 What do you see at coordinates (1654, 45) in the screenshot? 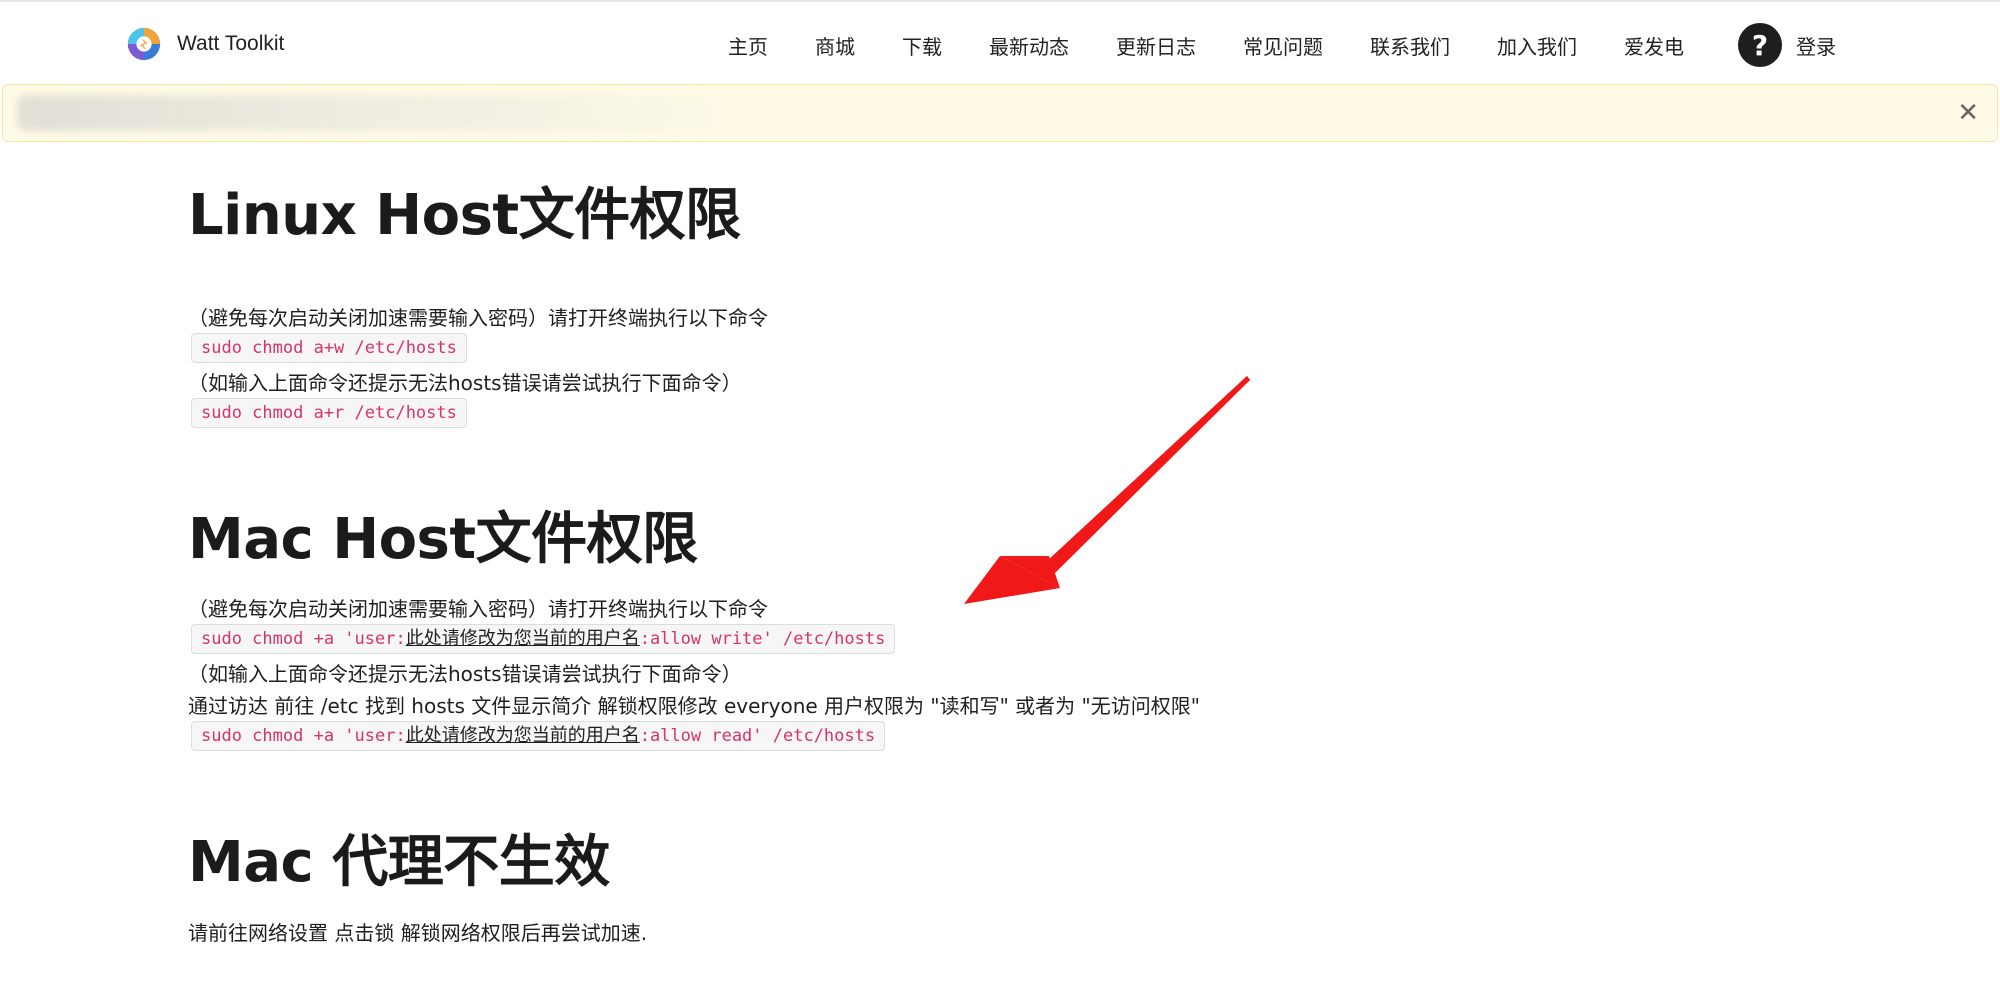
I see `nav-afdian: 爱发电` at bounding box center [1654, 45].